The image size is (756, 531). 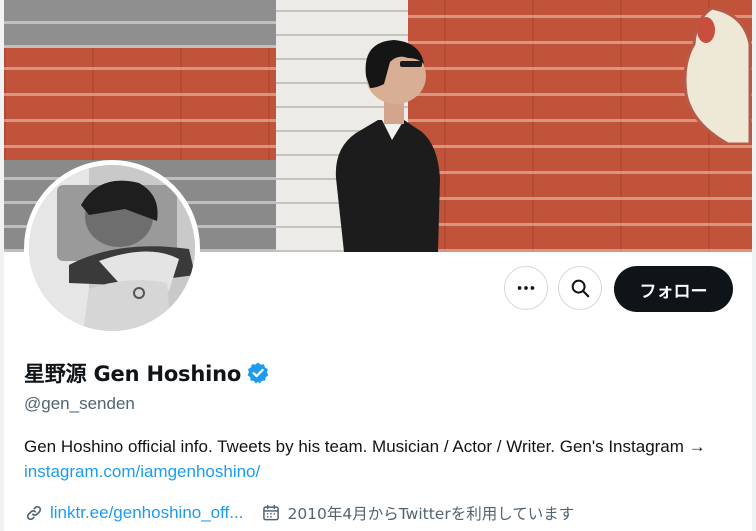 I want to click on joined-date: 2010年4月からTwitterを利用しています, so click(x=431, y=514).